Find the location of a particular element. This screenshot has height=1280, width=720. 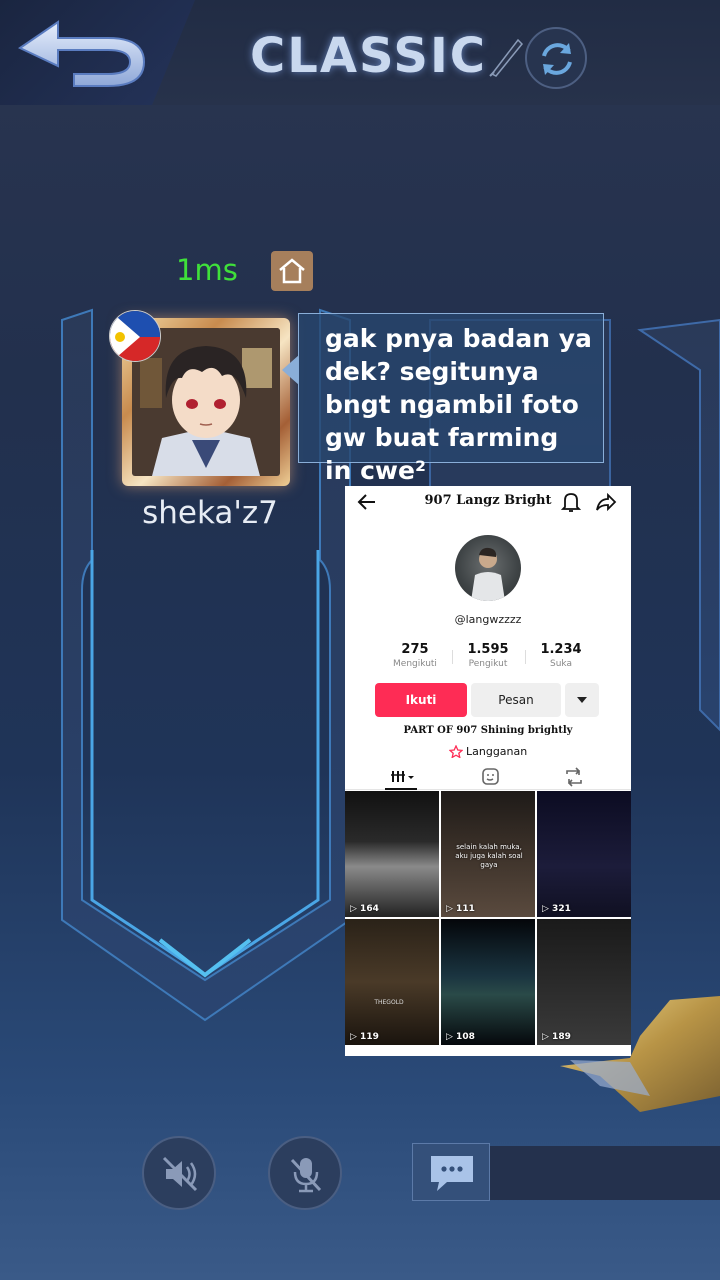

more-options-button is located at coordinates (582, 700).